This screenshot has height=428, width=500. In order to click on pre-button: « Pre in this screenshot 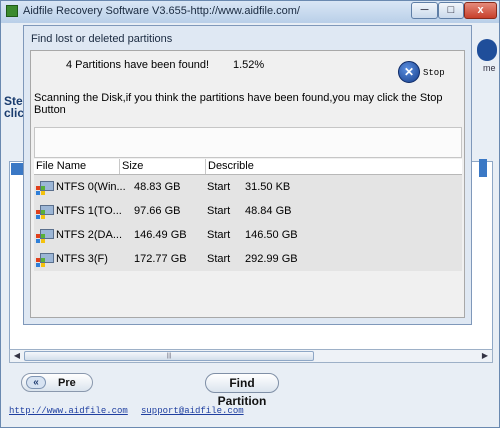, I will do `click(57, 382)`.